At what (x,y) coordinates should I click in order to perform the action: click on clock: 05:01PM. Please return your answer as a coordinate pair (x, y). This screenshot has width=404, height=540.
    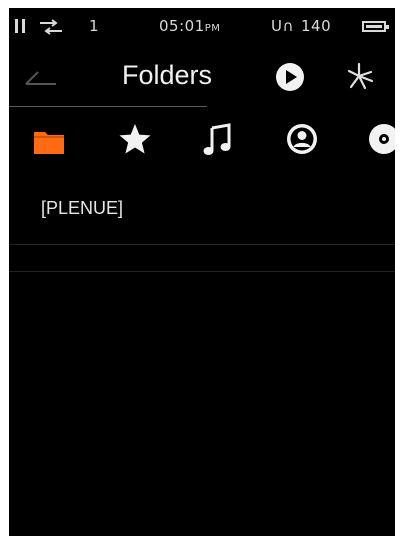
    Looking at the image, I should click on (189, 27).